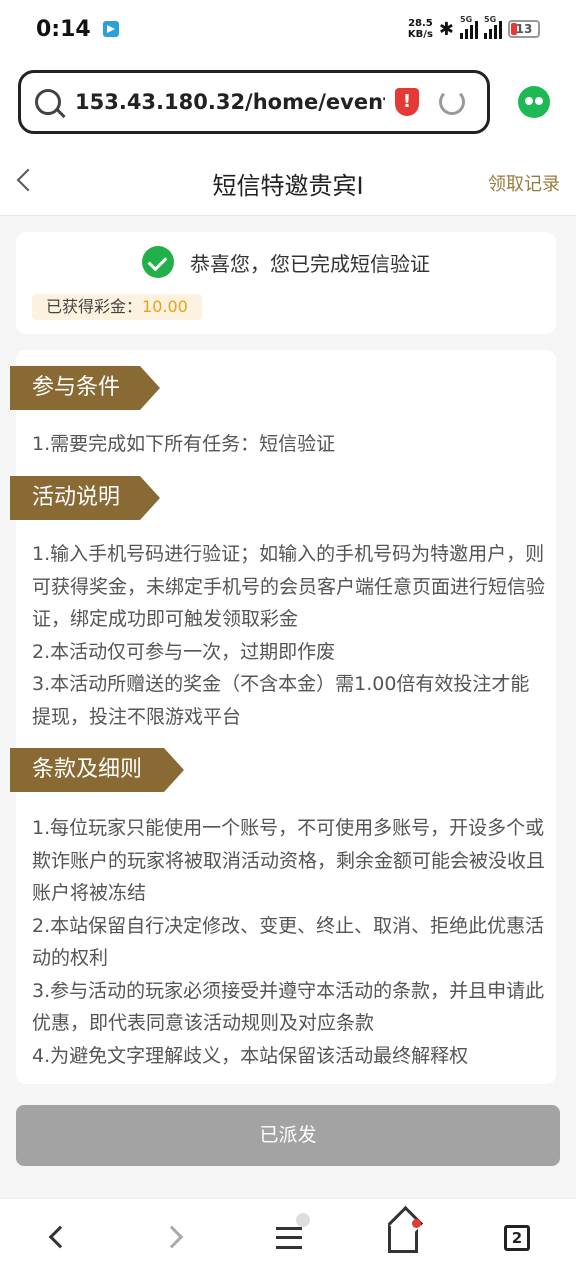  I want to click on status-indicators: 28.5 KB/s ✱ 5G 5G 13, so click(474, 27).